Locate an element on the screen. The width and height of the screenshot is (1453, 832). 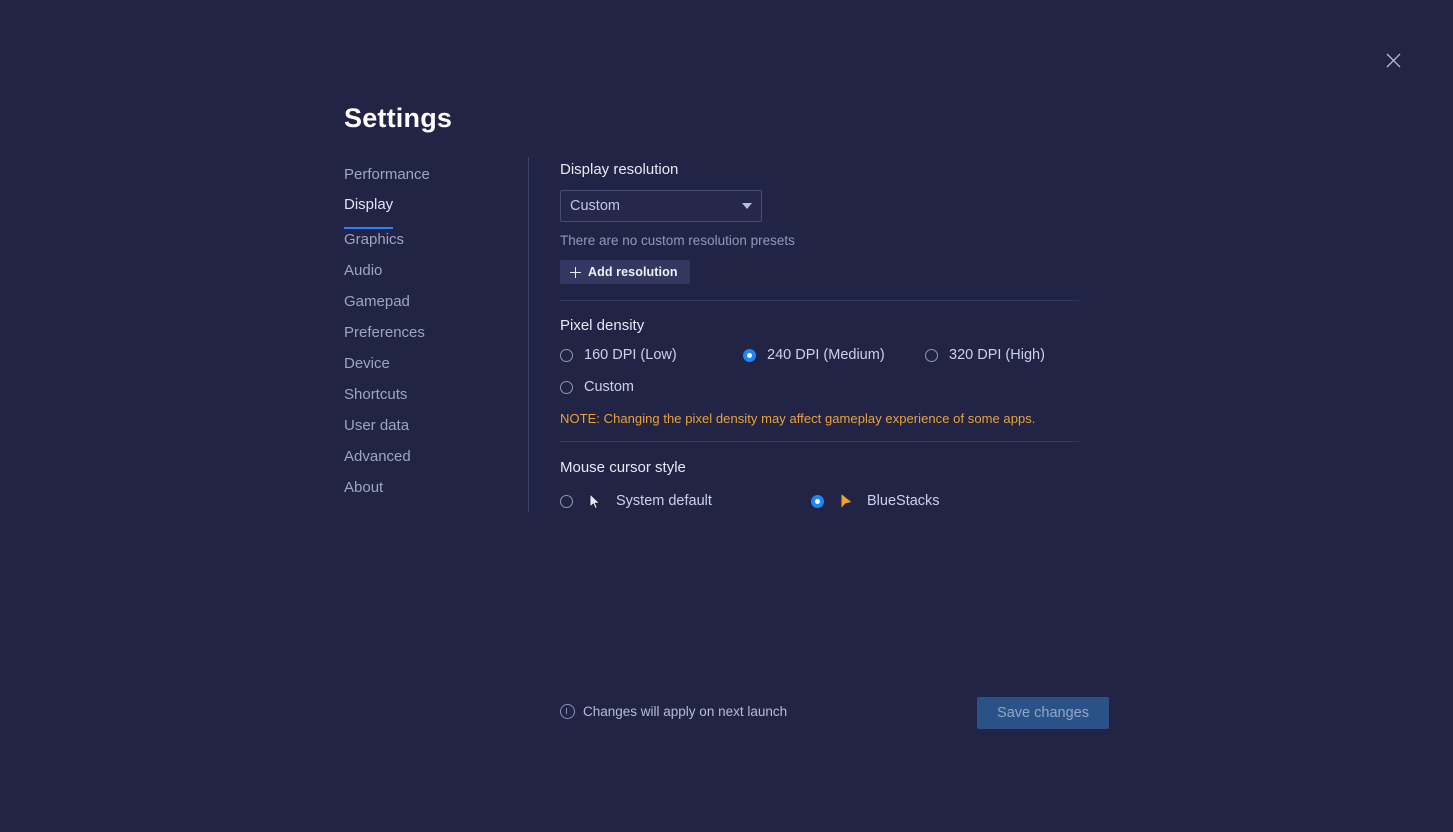
sidebar-item-gamepad: Gamepad is located at coordinates (377, 306).